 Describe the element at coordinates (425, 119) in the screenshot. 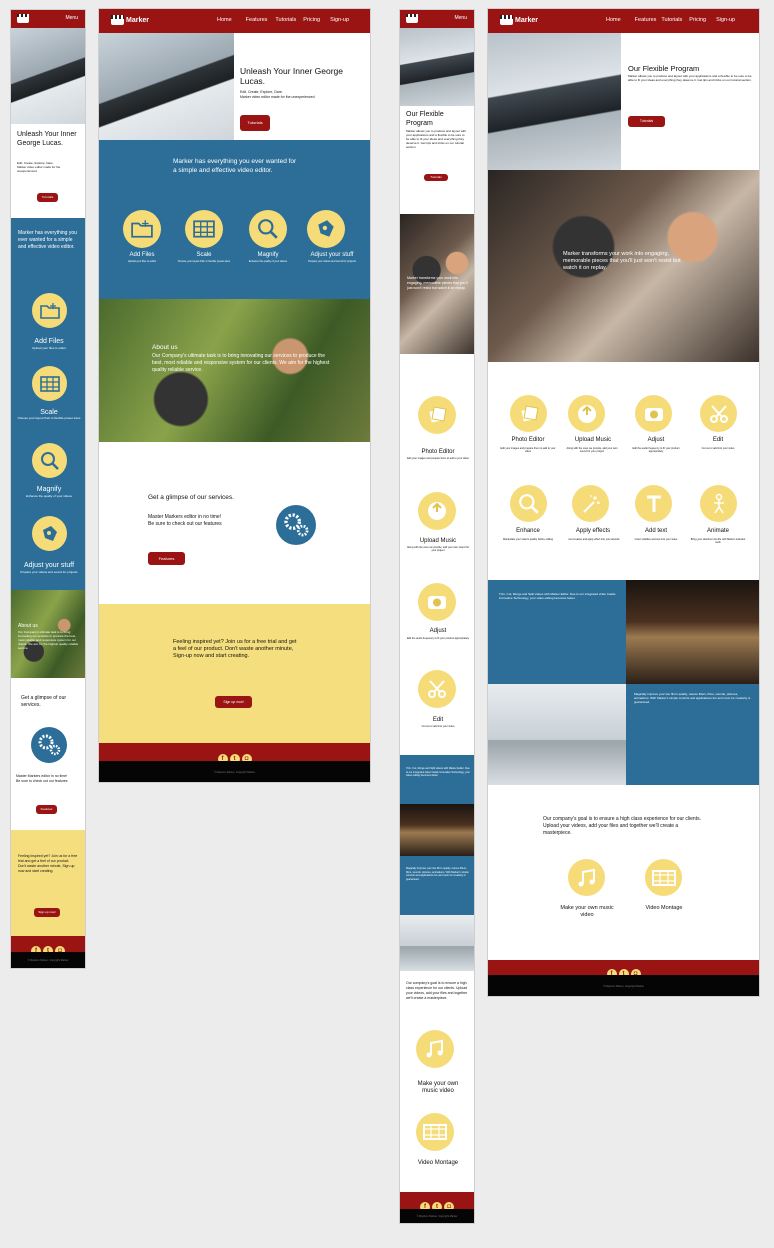

I see `hero-title: Our Flexible Program` at that location.